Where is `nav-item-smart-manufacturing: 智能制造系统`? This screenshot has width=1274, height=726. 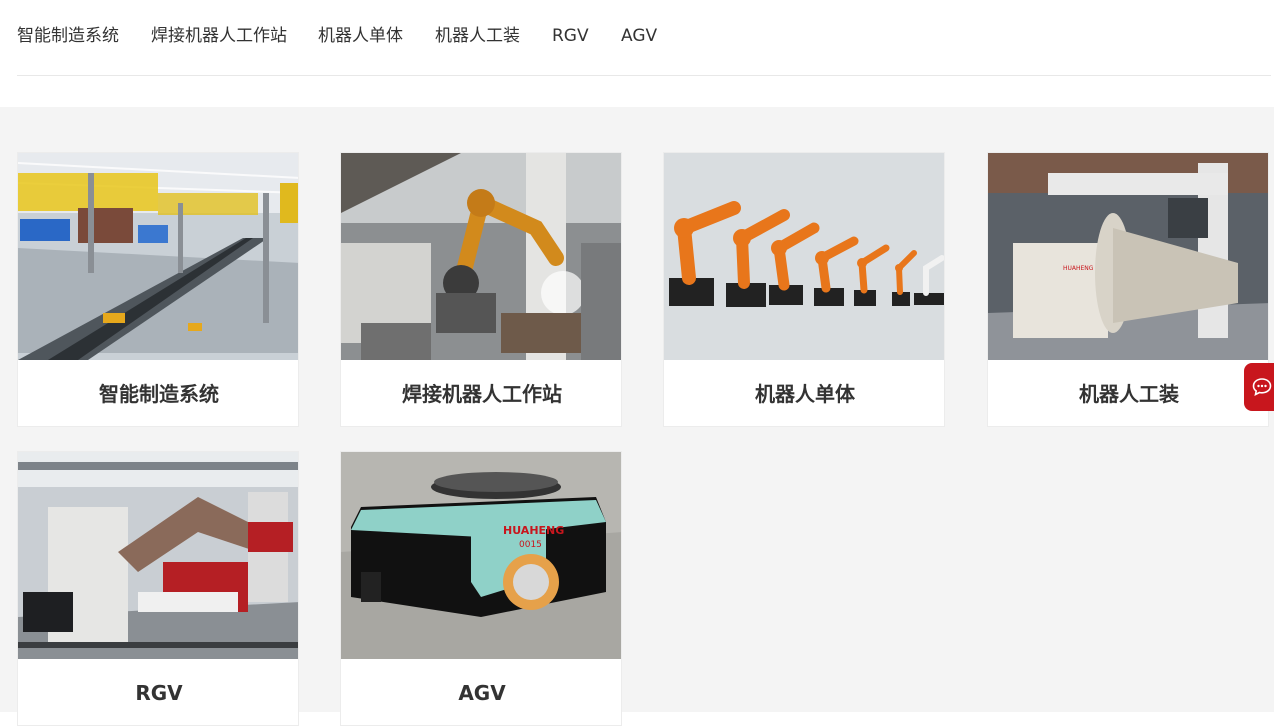 nav-item-smart-manufacturing: 智能制造系统 is located at coordinates (68, 36).